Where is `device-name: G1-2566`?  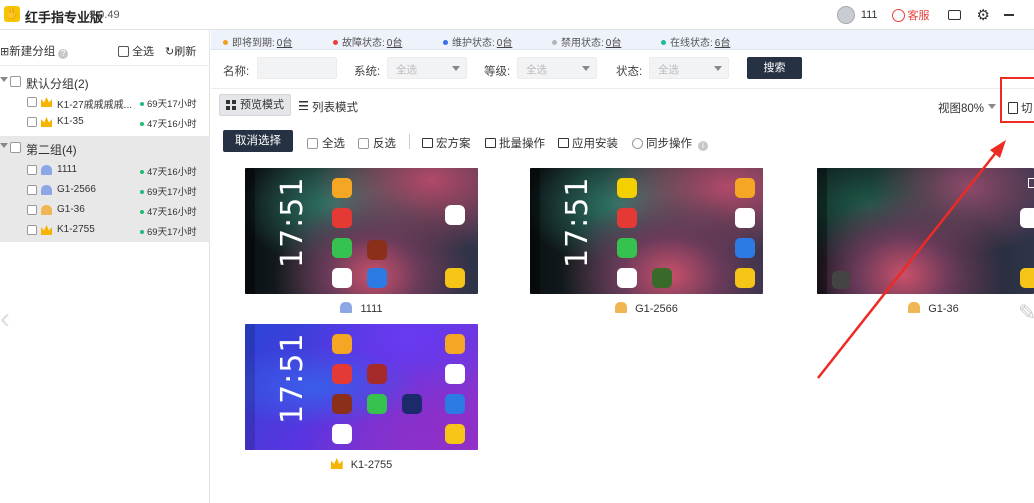 device-name: G1-2566 is located at coordinates (76, 189).